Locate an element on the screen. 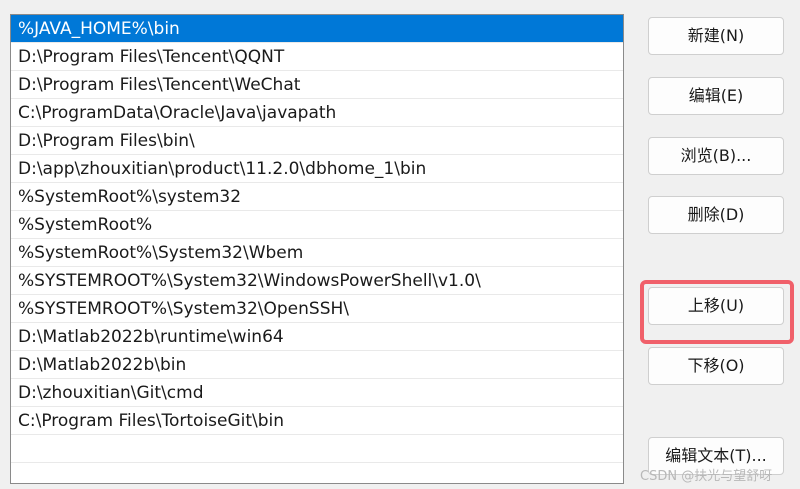 The image size is (800, 489). path-item: D:\Matlab2022b\runtime\win64 is located at coordinates (317, 337).